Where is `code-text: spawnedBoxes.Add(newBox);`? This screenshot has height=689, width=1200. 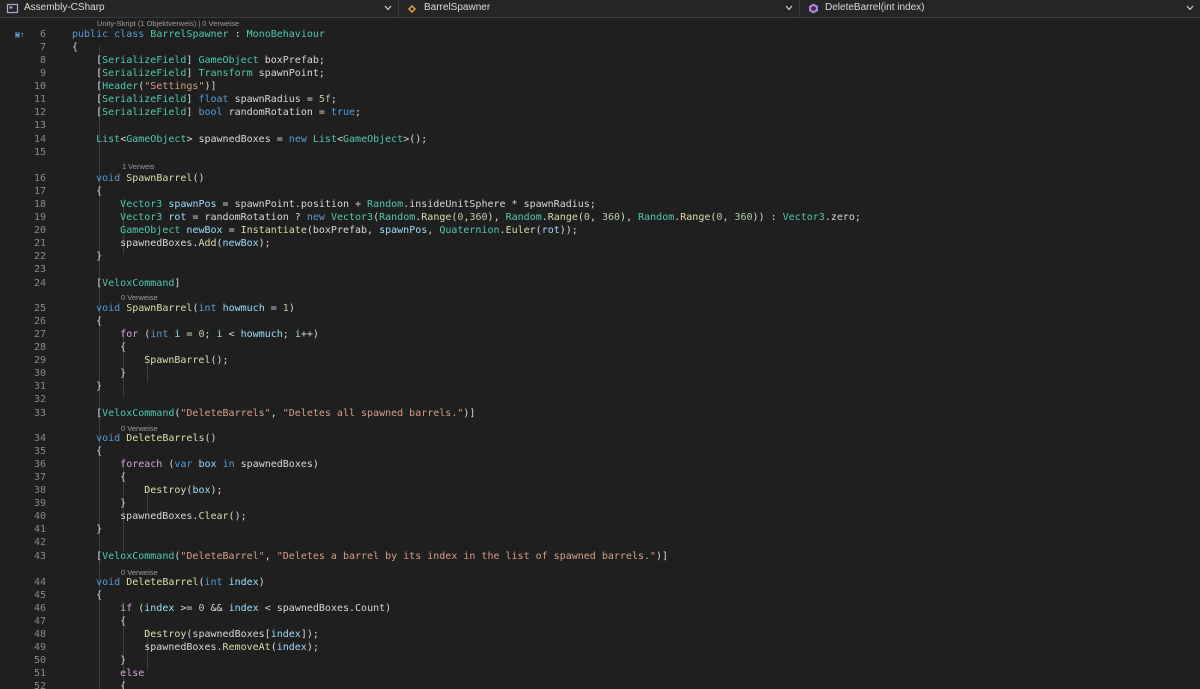 code-text: spawnedBoxes.Add(newBox); is located at coordinates (171, 243).